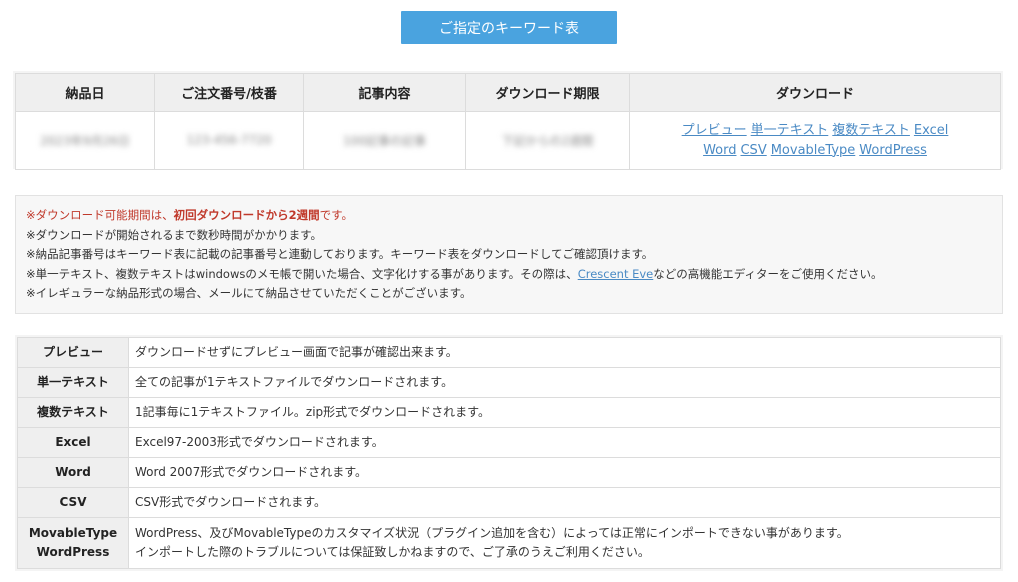  Describe the element at coordinates (229, 92) in the screenshot. I see `header-order-number: ご注文番号/枝番` at that location.